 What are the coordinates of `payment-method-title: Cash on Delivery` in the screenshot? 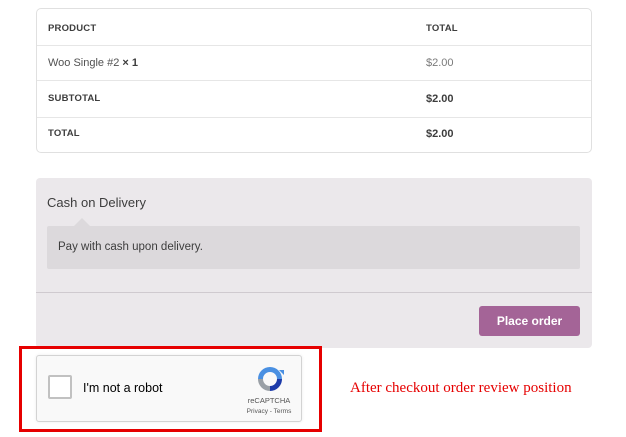 It's located at (96, 202).